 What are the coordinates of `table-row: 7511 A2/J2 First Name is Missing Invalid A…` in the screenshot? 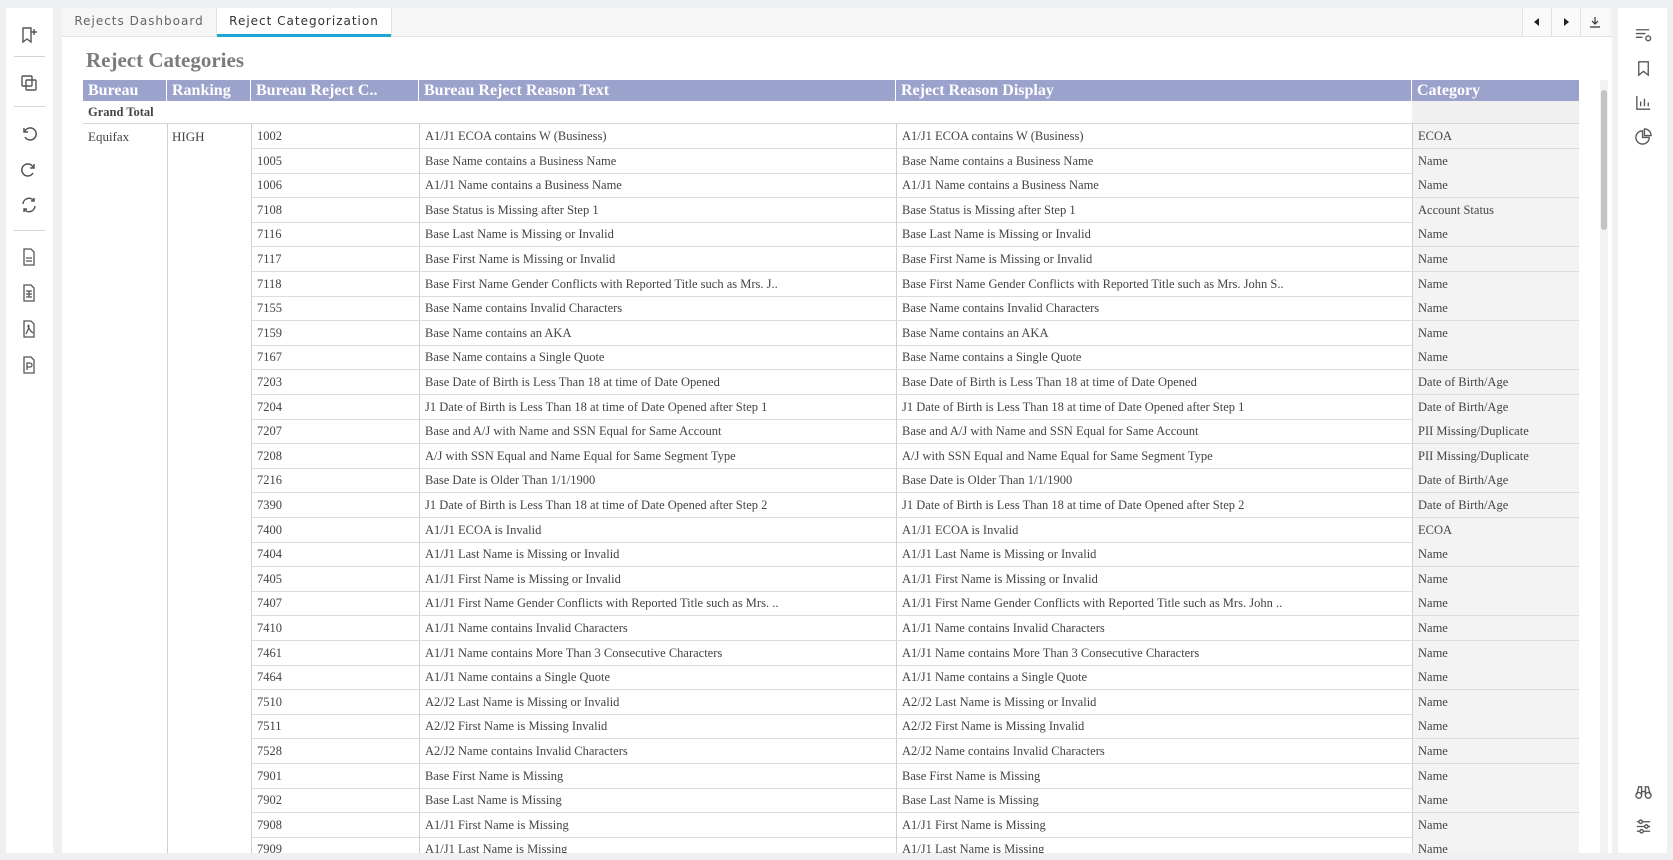 It's located at (915, 727).